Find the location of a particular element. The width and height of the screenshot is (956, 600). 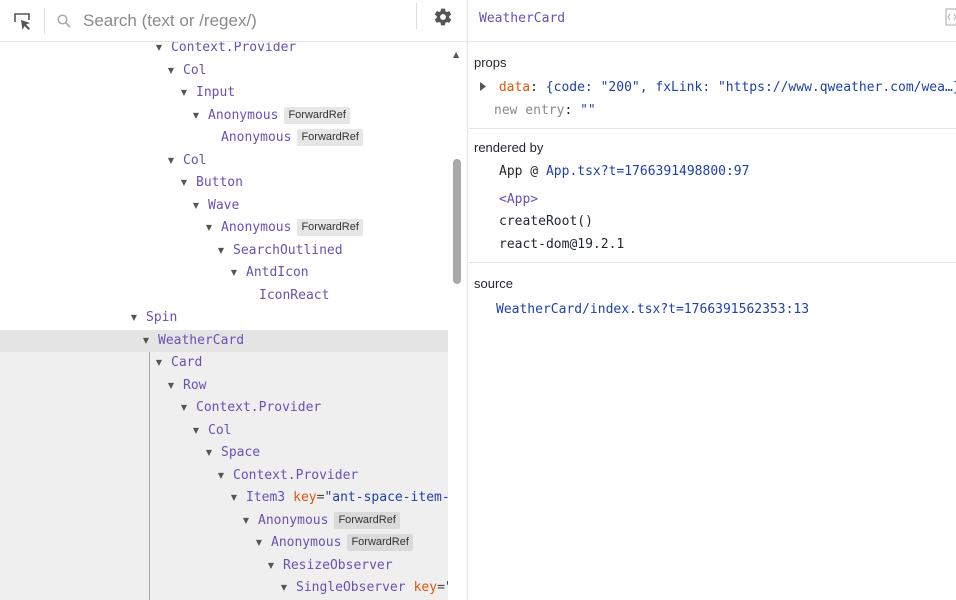

tree-node-row: IconReact is located at coordinates (224, 296).